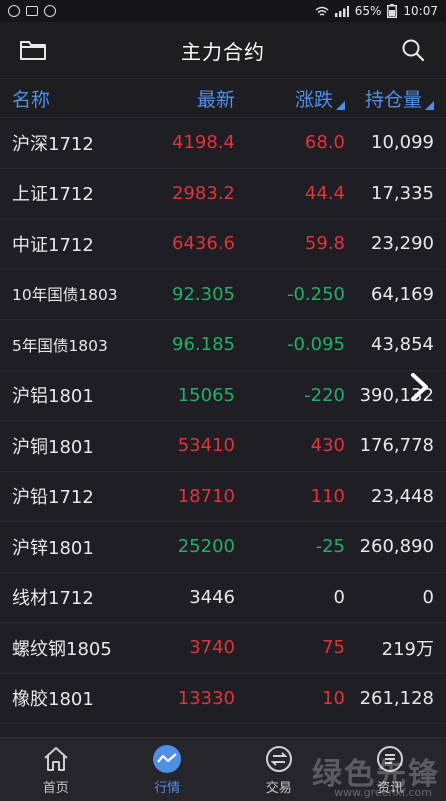 The image size is (446, 801). Describe the element at coordinates (402, 244) in the screenshot. I see `contract-open-interest: 23,290` at that location.